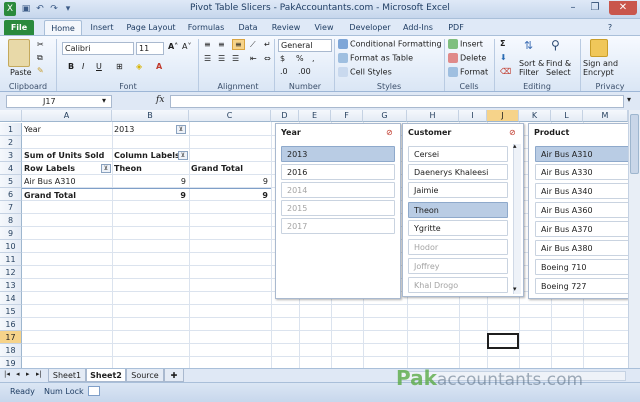 Image resolution: width=640 pixels, height=402 pixels. I want to click on autosum-icon: Σ, so click(502, 43).